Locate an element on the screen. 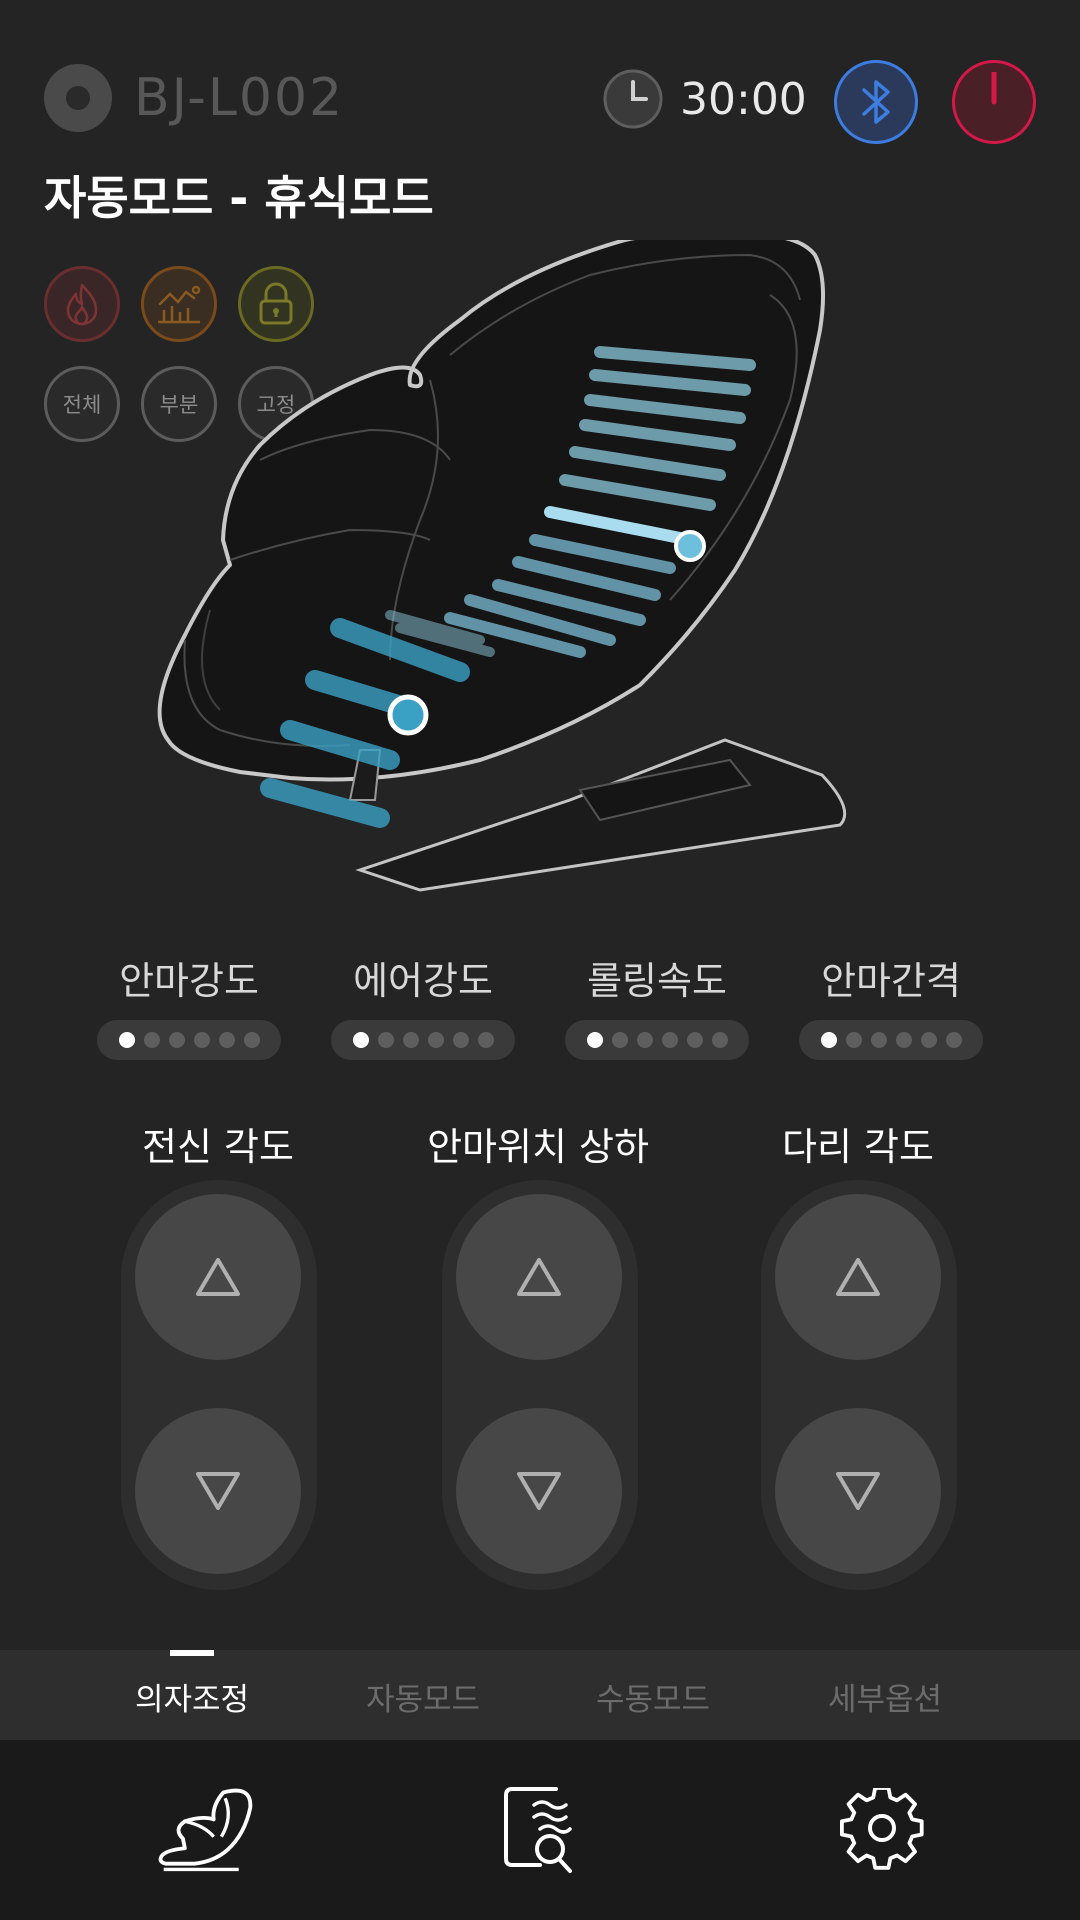 This screenshot has width=1080, height=1920. leg-angle-up-button is located at coordinates (858, 1277).